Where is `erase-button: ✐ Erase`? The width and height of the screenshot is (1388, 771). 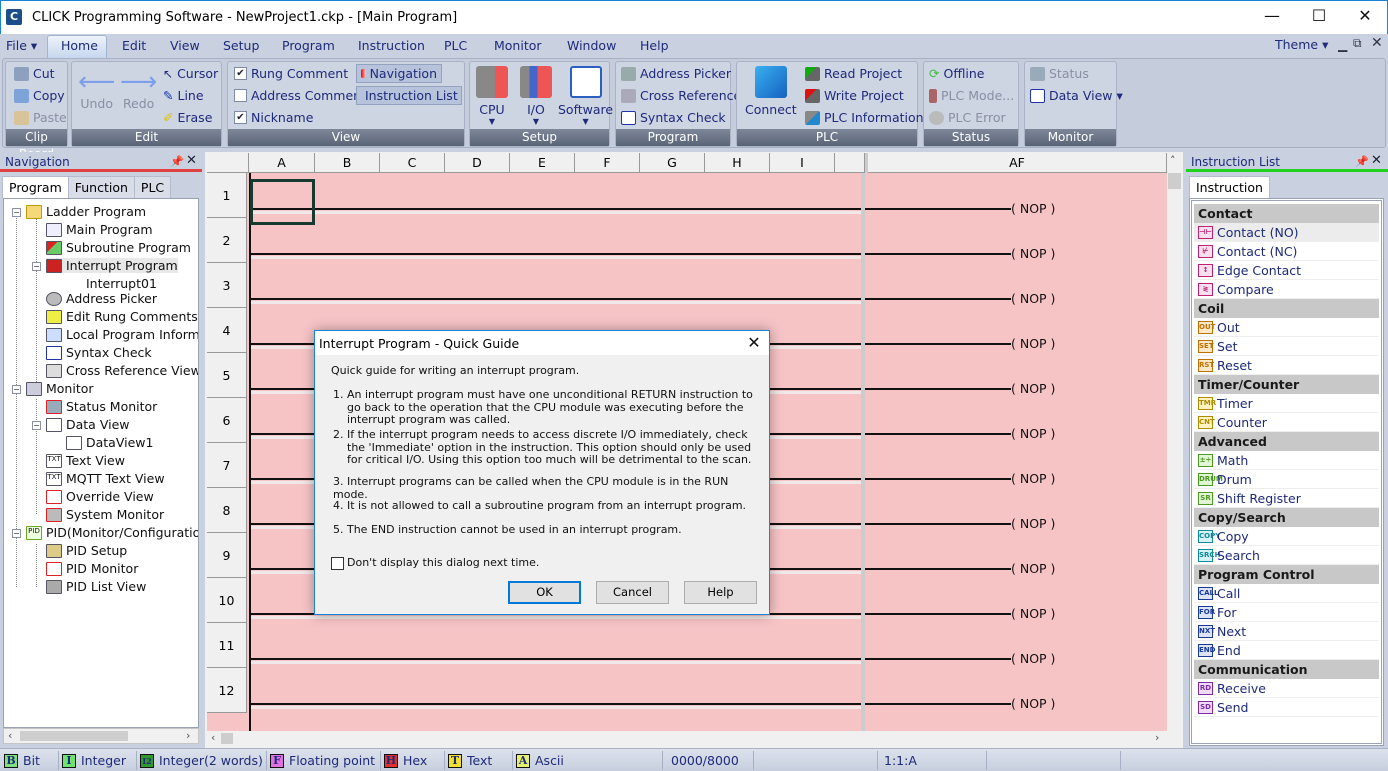 erase-button: ✐ Erase is located at coordinates (187, 117).